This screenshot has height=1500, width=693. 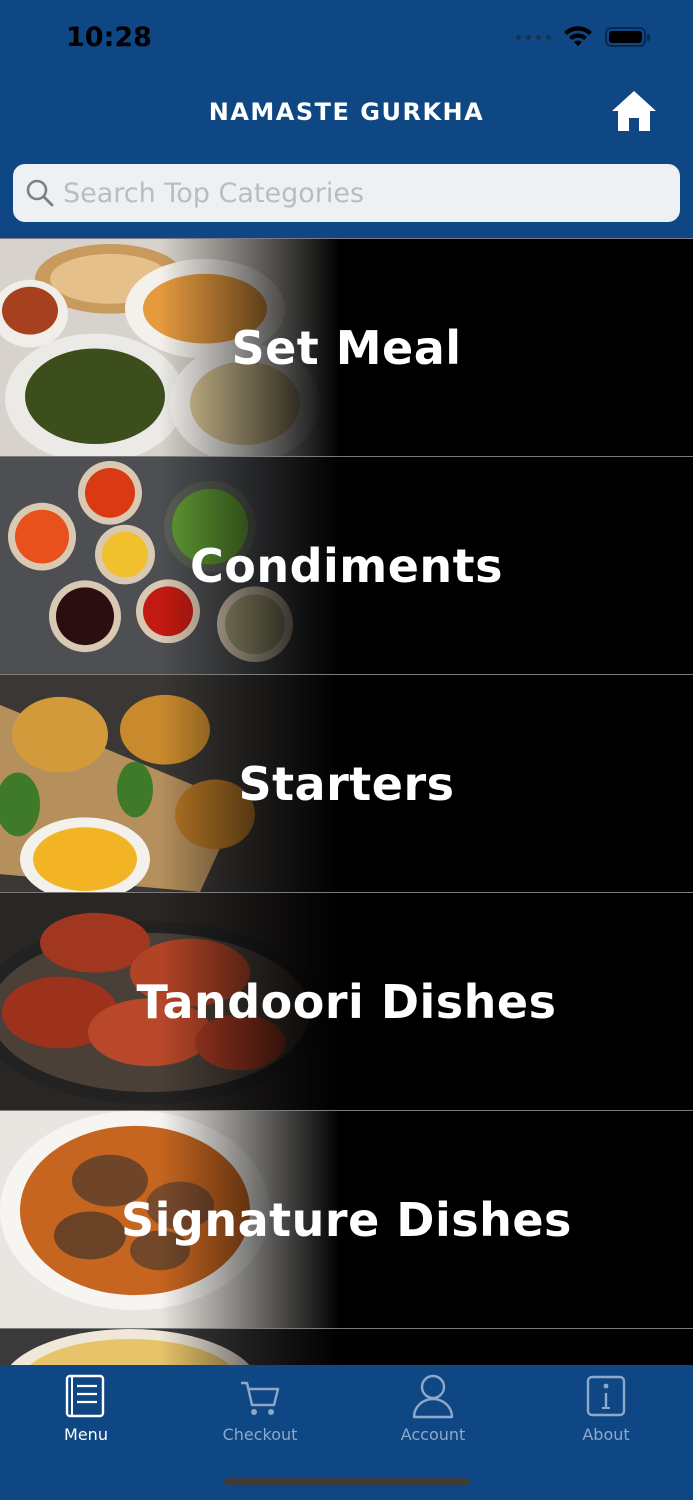 I want to click on app-header: NAMASTE GURKHA, so click(x=346, y=120).